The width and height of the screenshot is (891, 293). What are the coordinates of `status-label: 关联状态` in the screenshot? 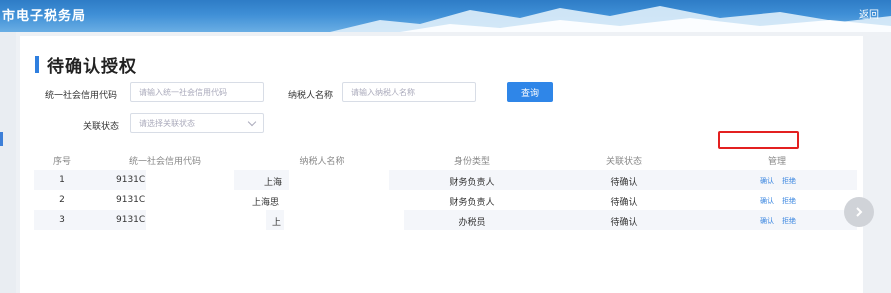 It's located at (101, 127).